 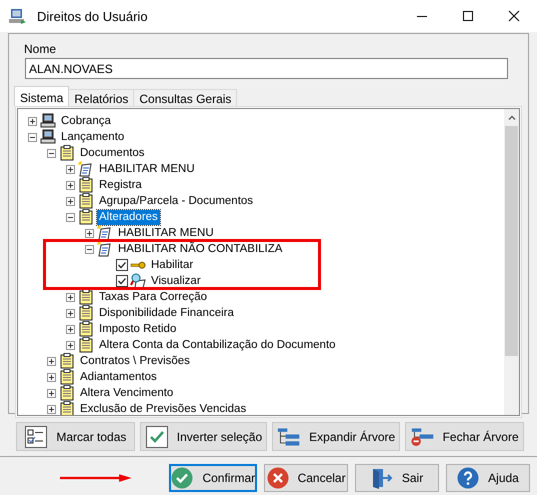 What do you see at coordinates (86, 121) in the screenshot?
I see `tree-item: Cobrança` at bounding box center [86, 121].